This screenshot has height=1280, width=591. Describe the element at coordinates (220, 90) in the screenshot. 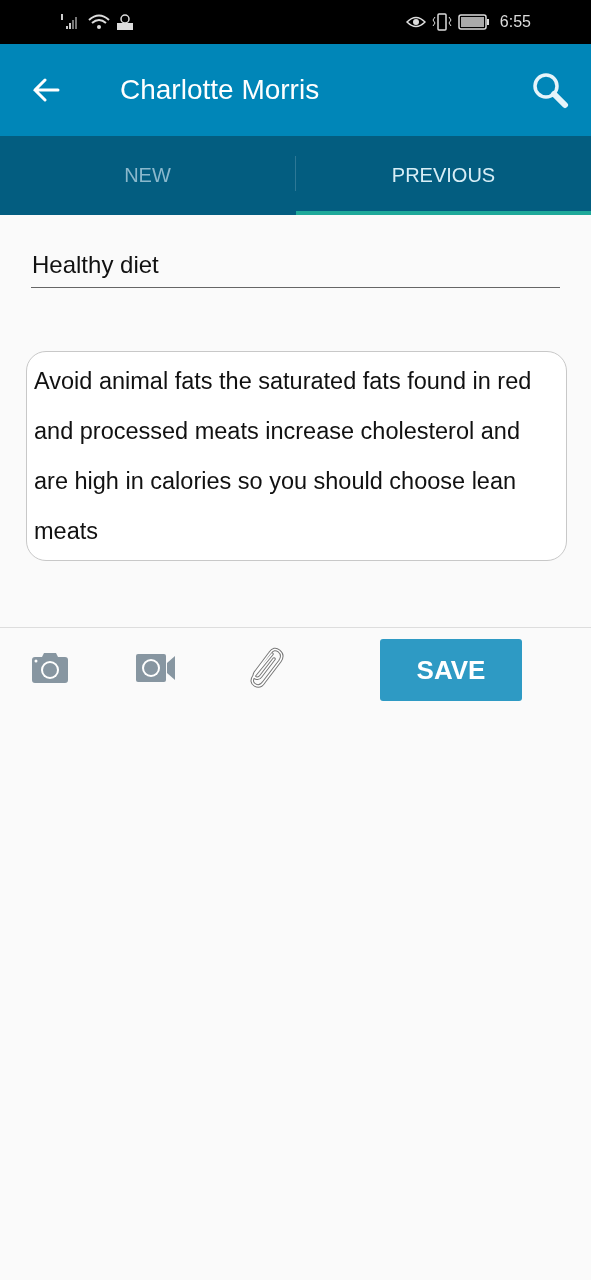

I see `contact-name: Charlotte Morris` at that location.